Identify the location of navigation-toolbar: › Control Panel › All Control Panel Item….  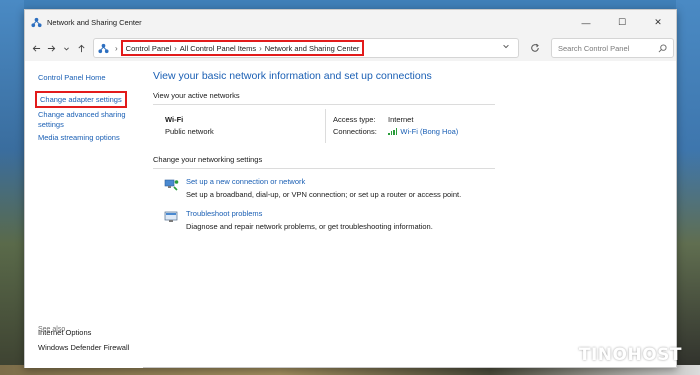
(350, 48).